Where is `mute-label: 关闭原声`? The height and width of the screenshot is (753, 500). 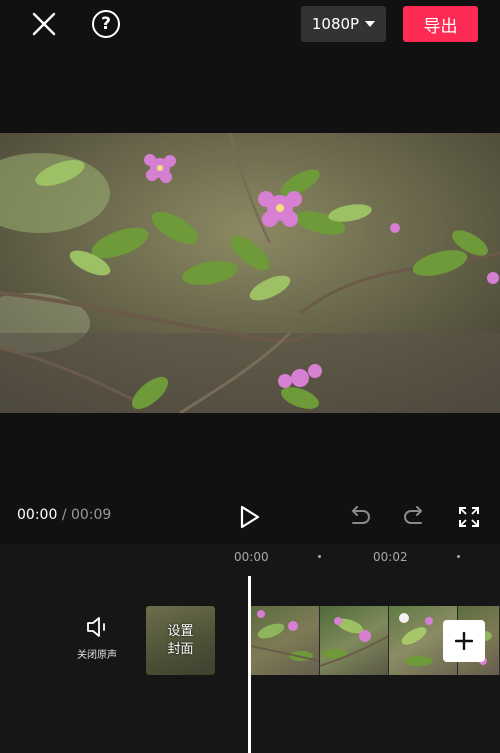 mute-label: 关闭原声 is located at coordinates (97, 655).